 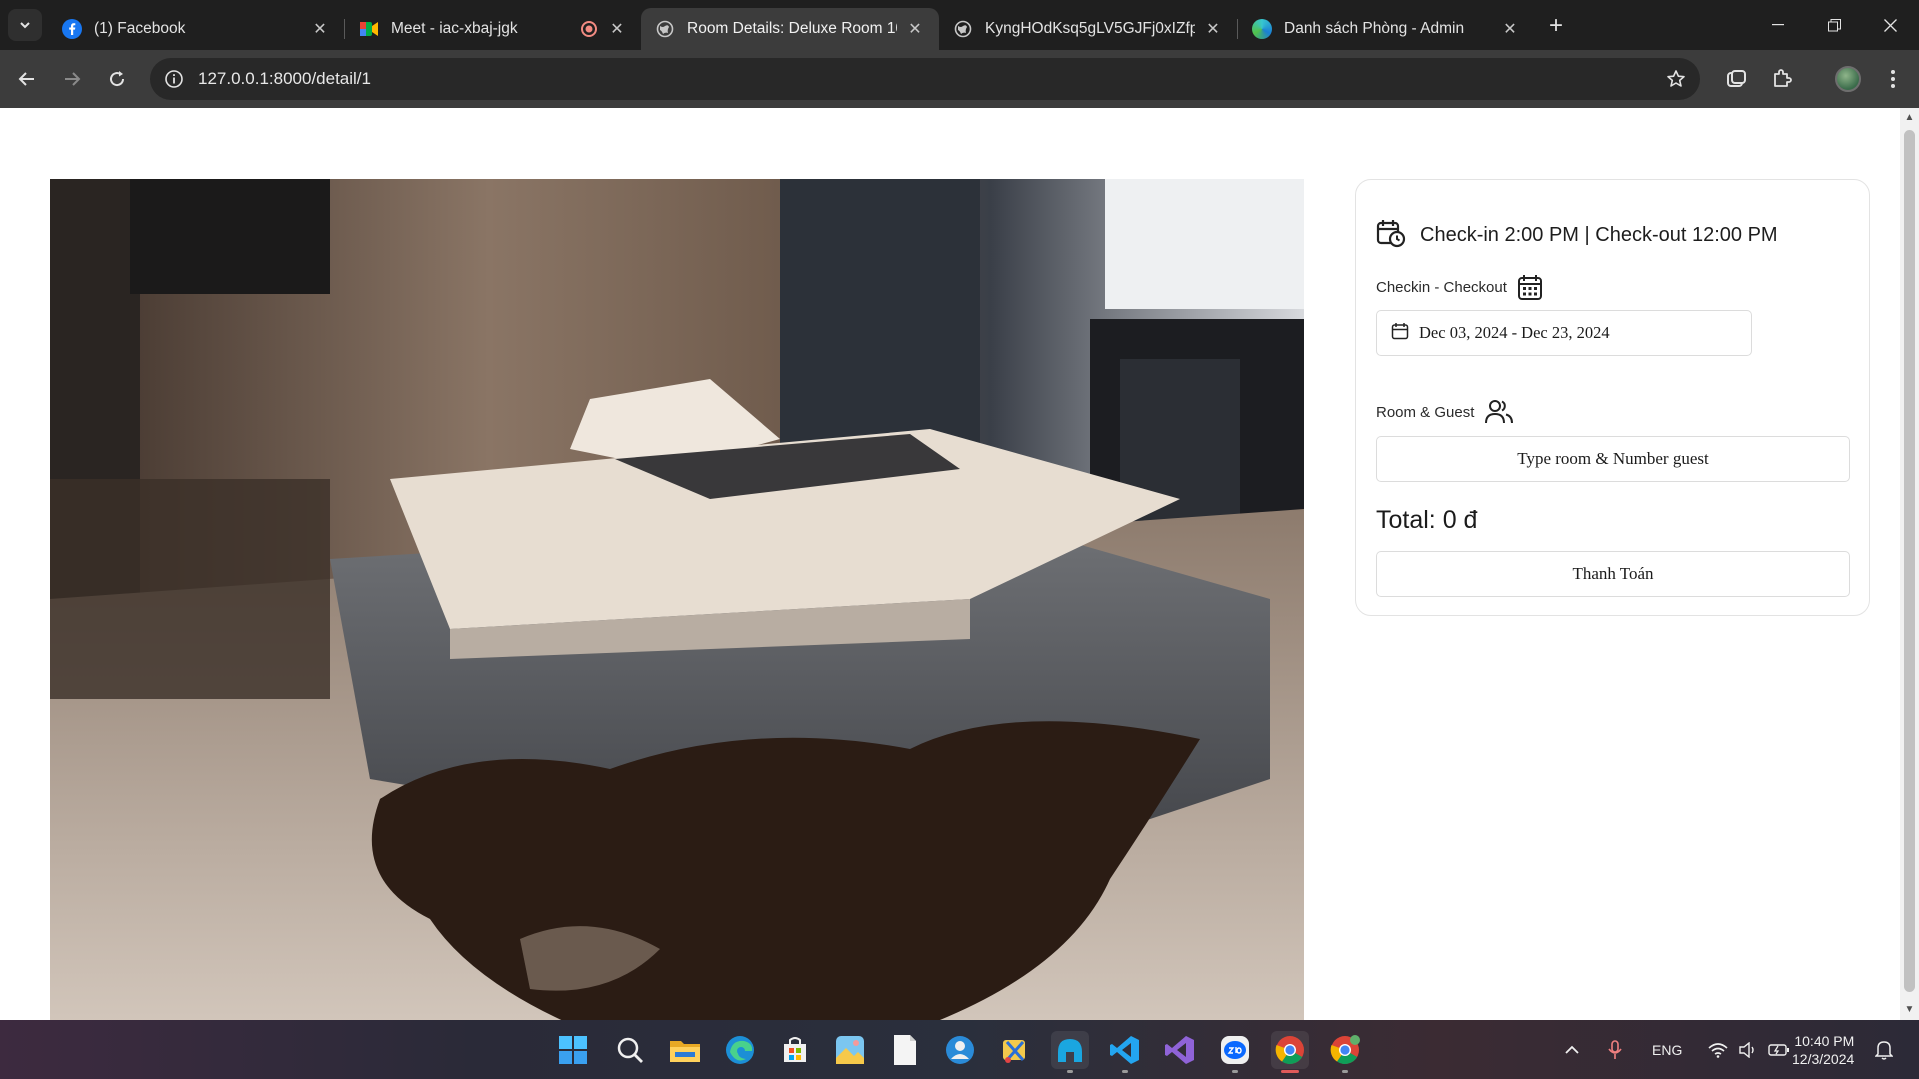 I want to click on tab-title: Room Details: Deluxe Room 101, so click(x=792, y=28).